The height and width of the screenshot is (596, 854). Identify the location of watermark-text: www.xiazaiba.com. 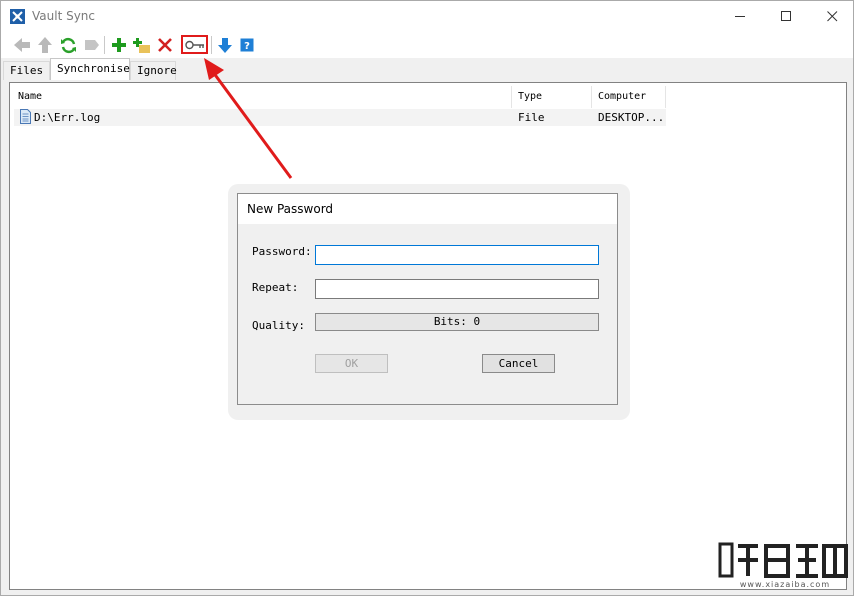
(785, 584).